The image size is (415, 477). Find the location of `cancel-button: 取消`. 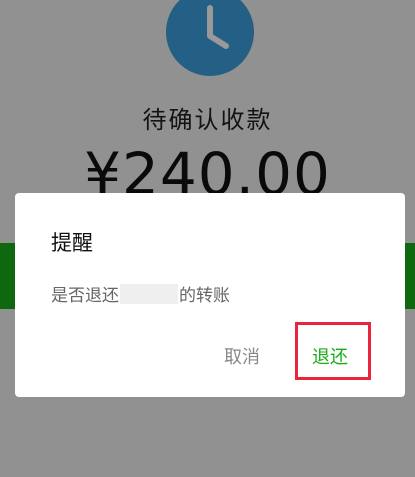

cancel-button: 取消 is located at coordinates (242, 356).